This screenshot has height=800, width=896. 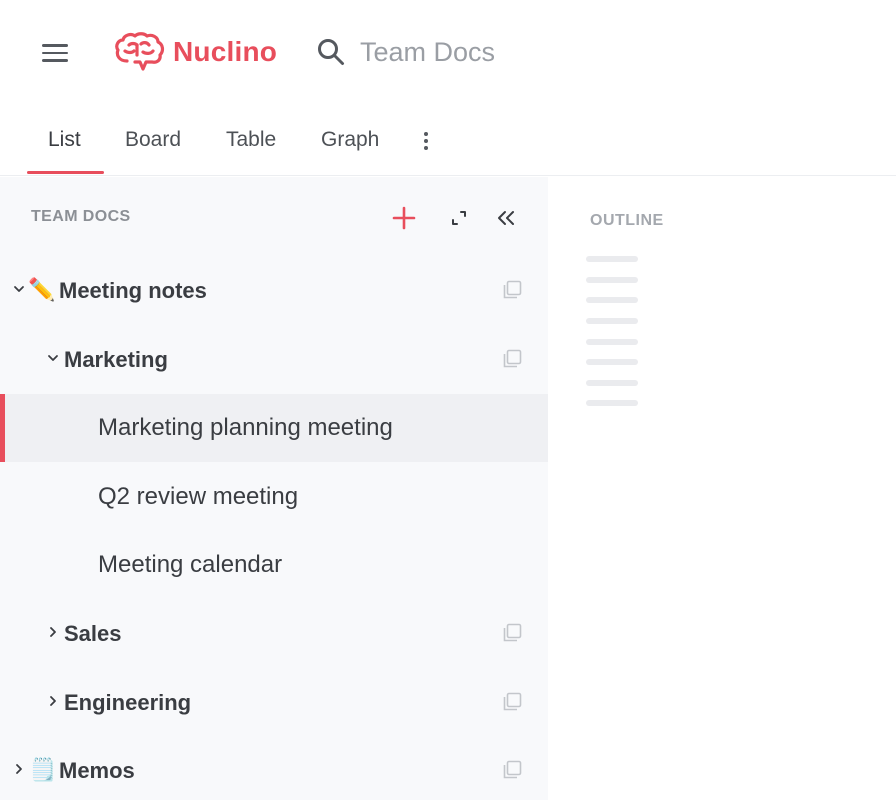 I want to click on search-bar: Team Docs, so click(x=405, y=52).